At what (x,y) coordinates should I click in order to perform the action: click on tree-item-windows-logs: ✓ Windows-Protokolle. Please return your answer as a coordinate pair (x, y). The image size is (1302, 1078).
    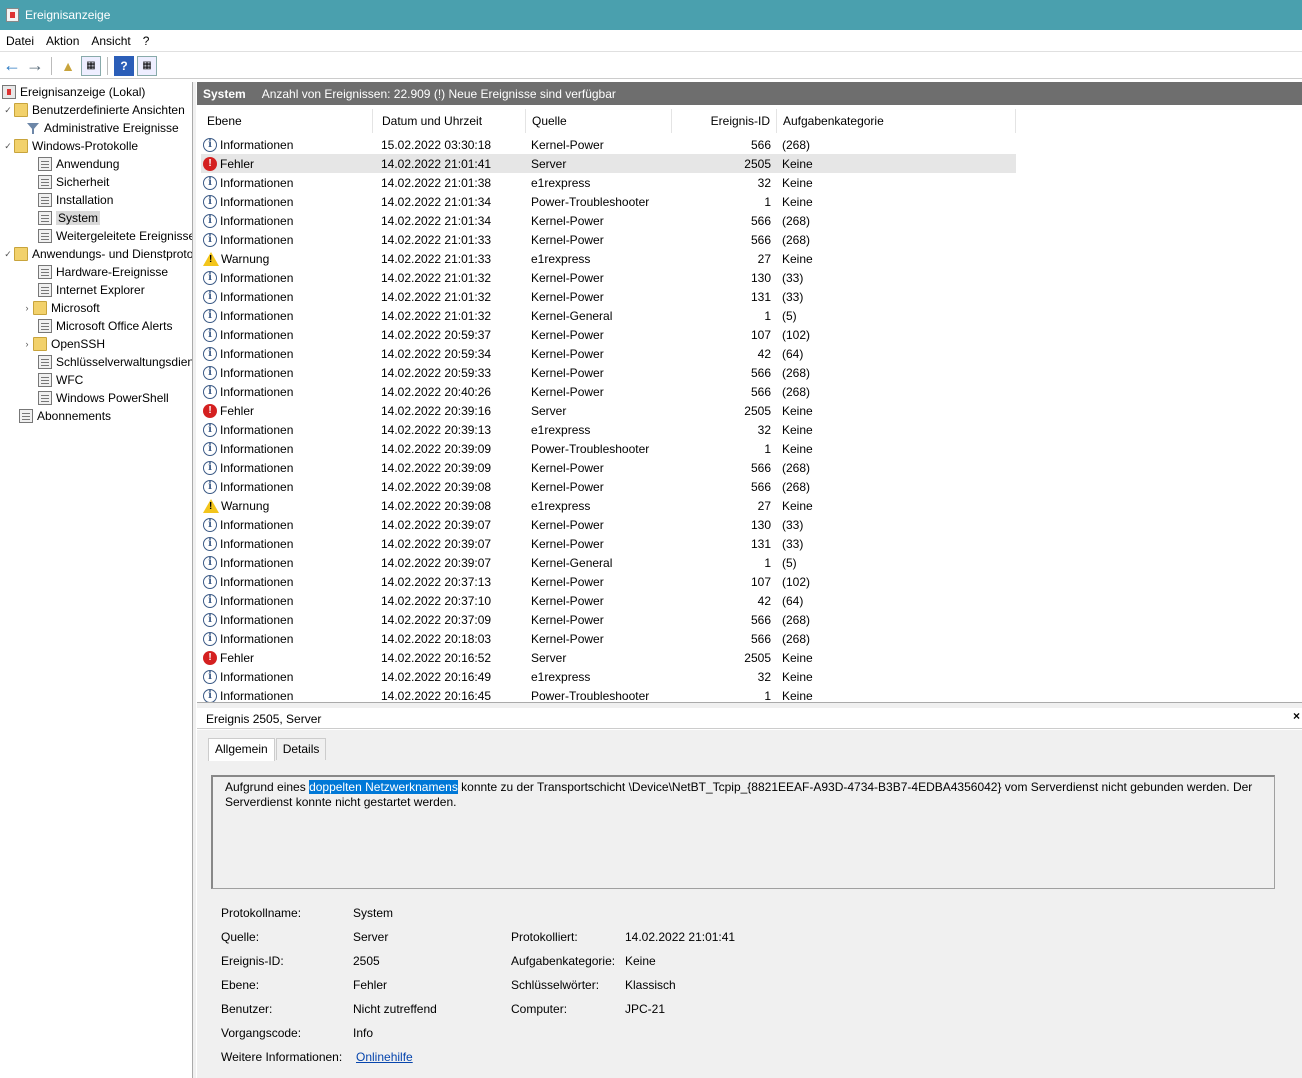
    Looking at the image, I should click on (70, 146).